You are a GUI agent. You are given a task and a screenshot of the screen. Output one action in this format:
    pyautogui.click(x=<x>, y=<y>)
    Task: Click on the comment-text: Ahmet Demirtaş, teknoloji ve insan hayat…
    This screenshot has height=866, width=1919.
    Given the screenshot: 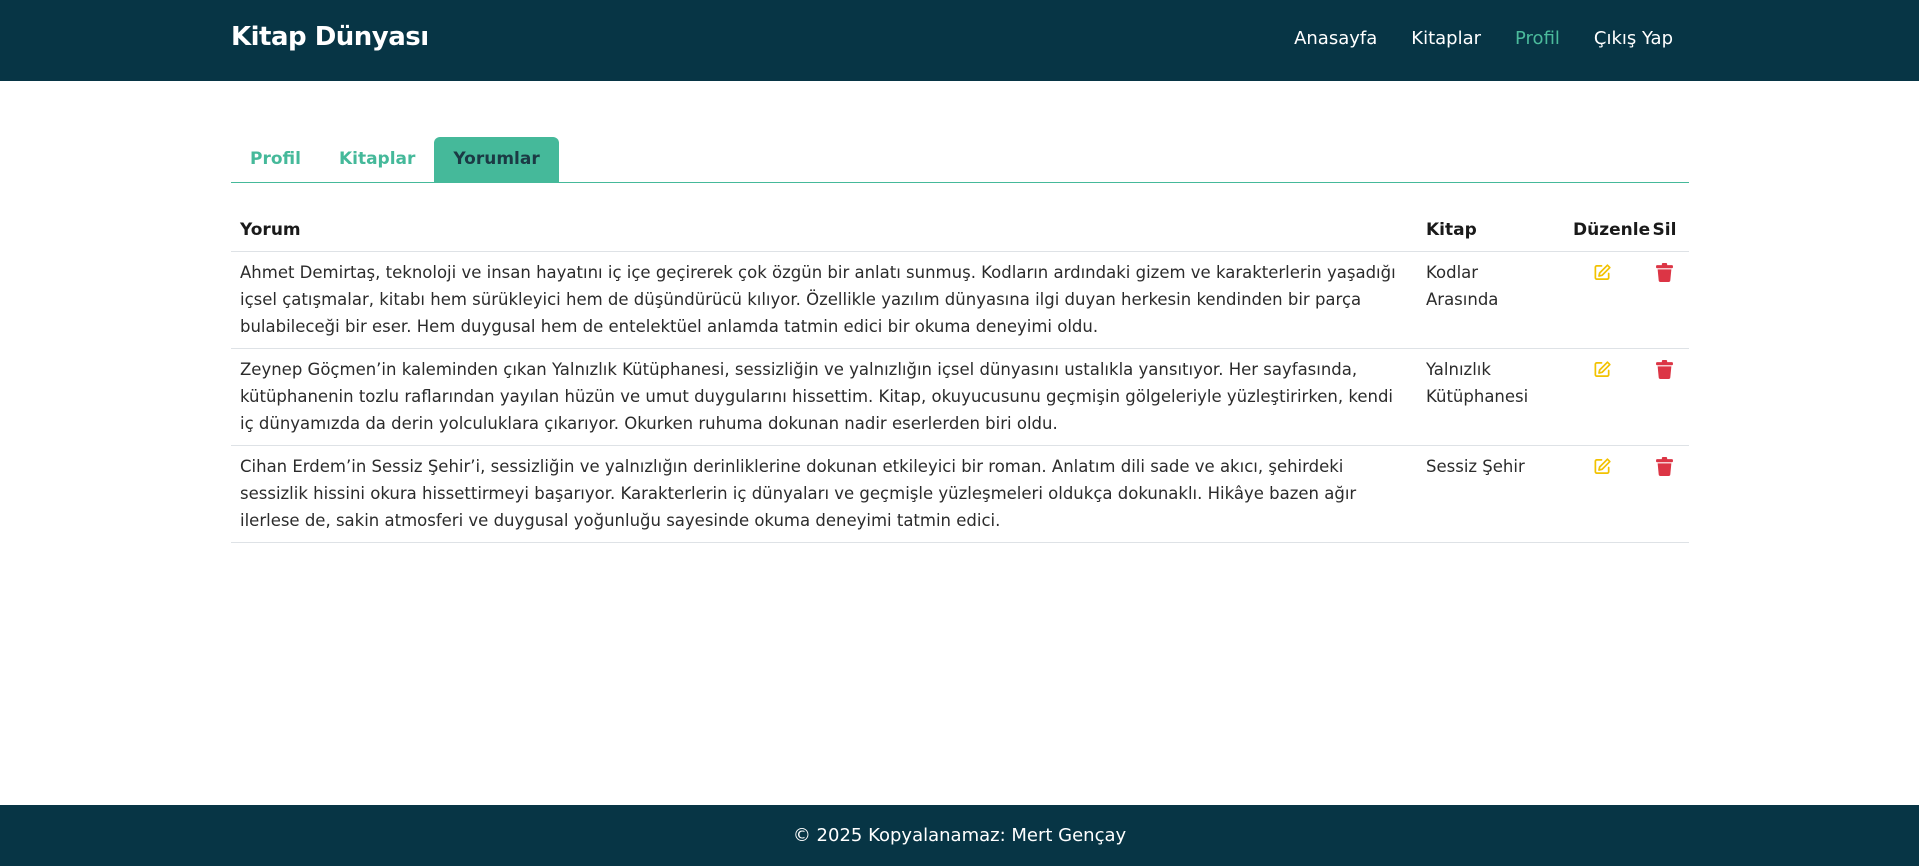 What is the action you would take?
    pyautogui.click(x=824, y=300)
    